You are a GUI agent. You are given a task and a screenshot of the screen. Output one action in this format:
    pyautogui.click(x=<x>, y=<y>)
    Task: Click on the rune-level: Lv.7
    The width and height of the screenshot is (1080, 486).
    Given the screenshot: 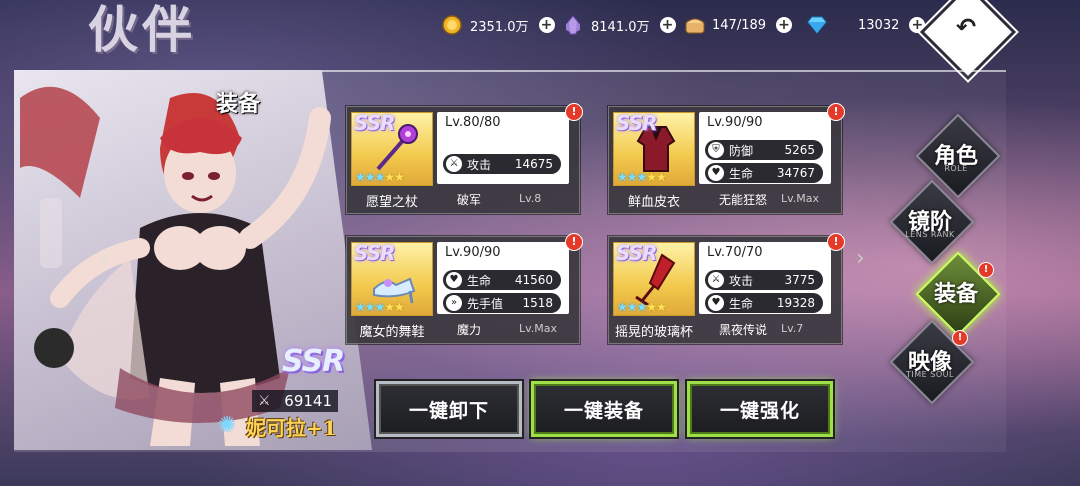 What is the action you would take?
    pyautogui.click(x=792, y=328)
    